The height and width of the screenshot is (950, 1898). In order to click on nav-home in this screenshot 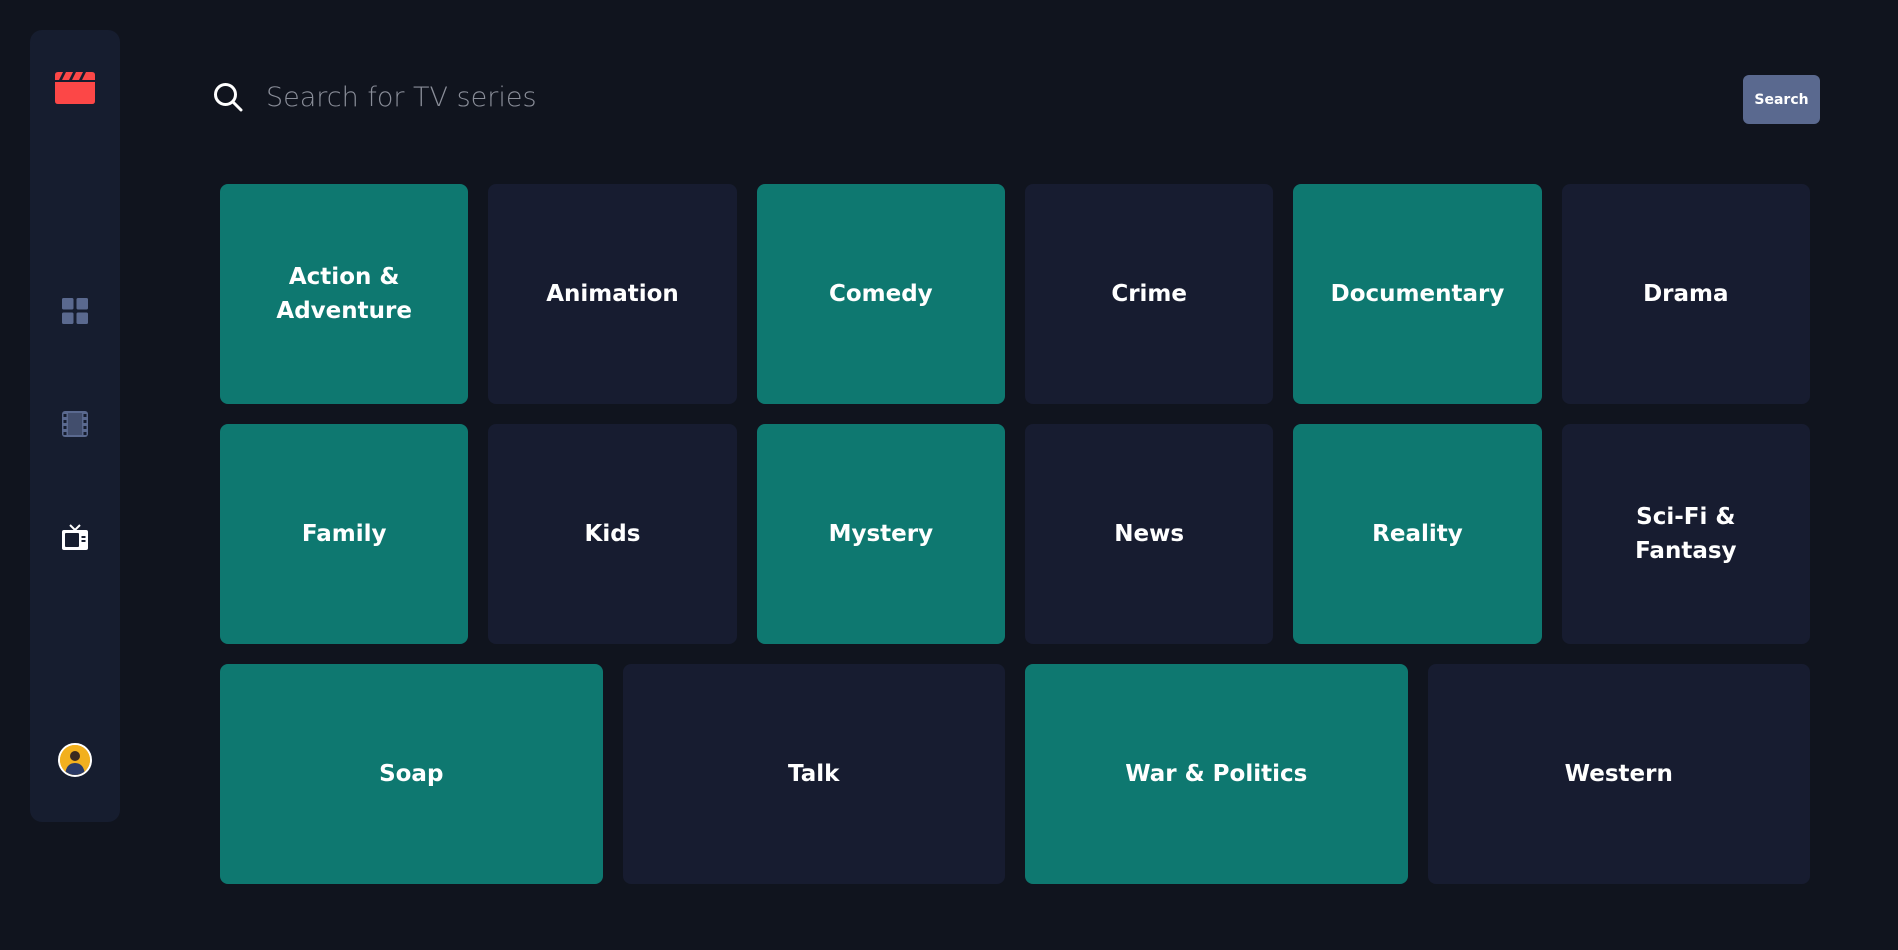, I will do `click(75, 313)`.